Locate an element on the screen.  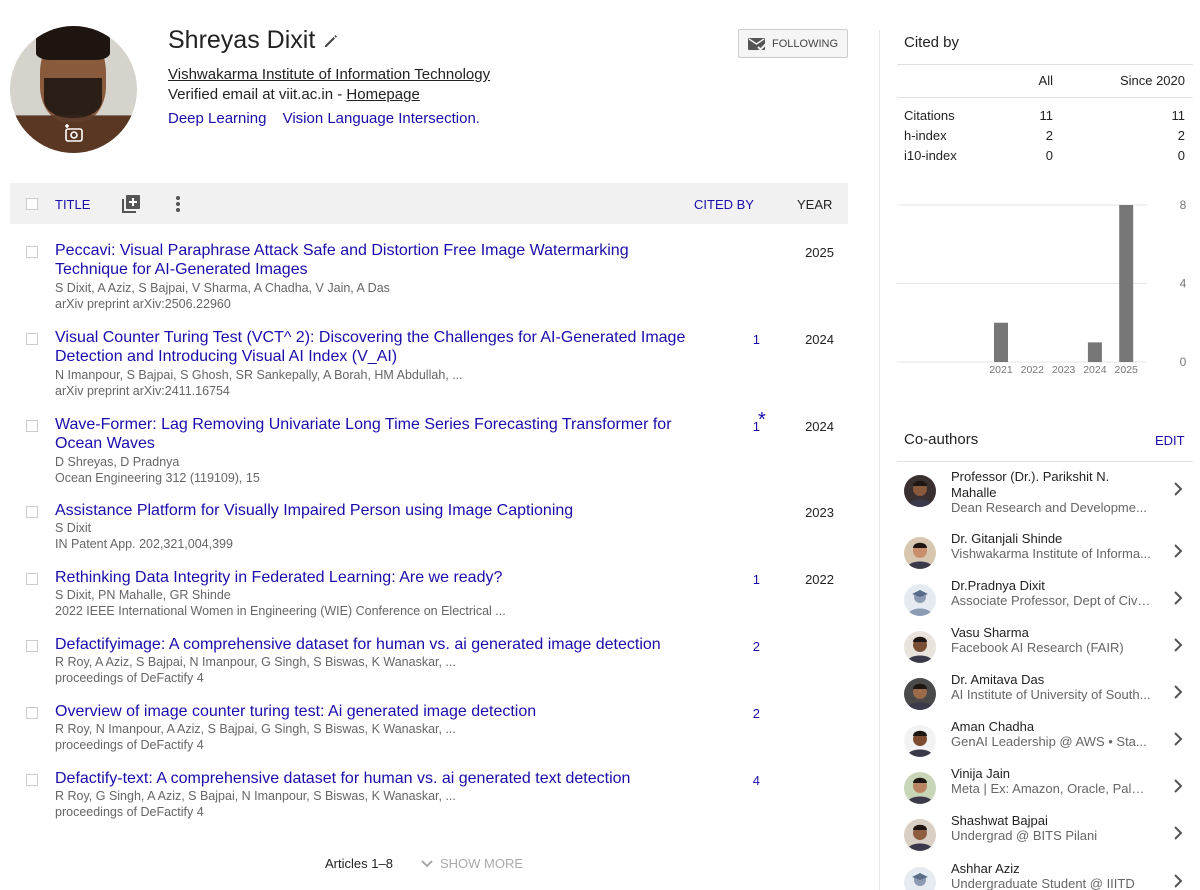
sort-by-title: TITLE is located at coordinates (72, 204).